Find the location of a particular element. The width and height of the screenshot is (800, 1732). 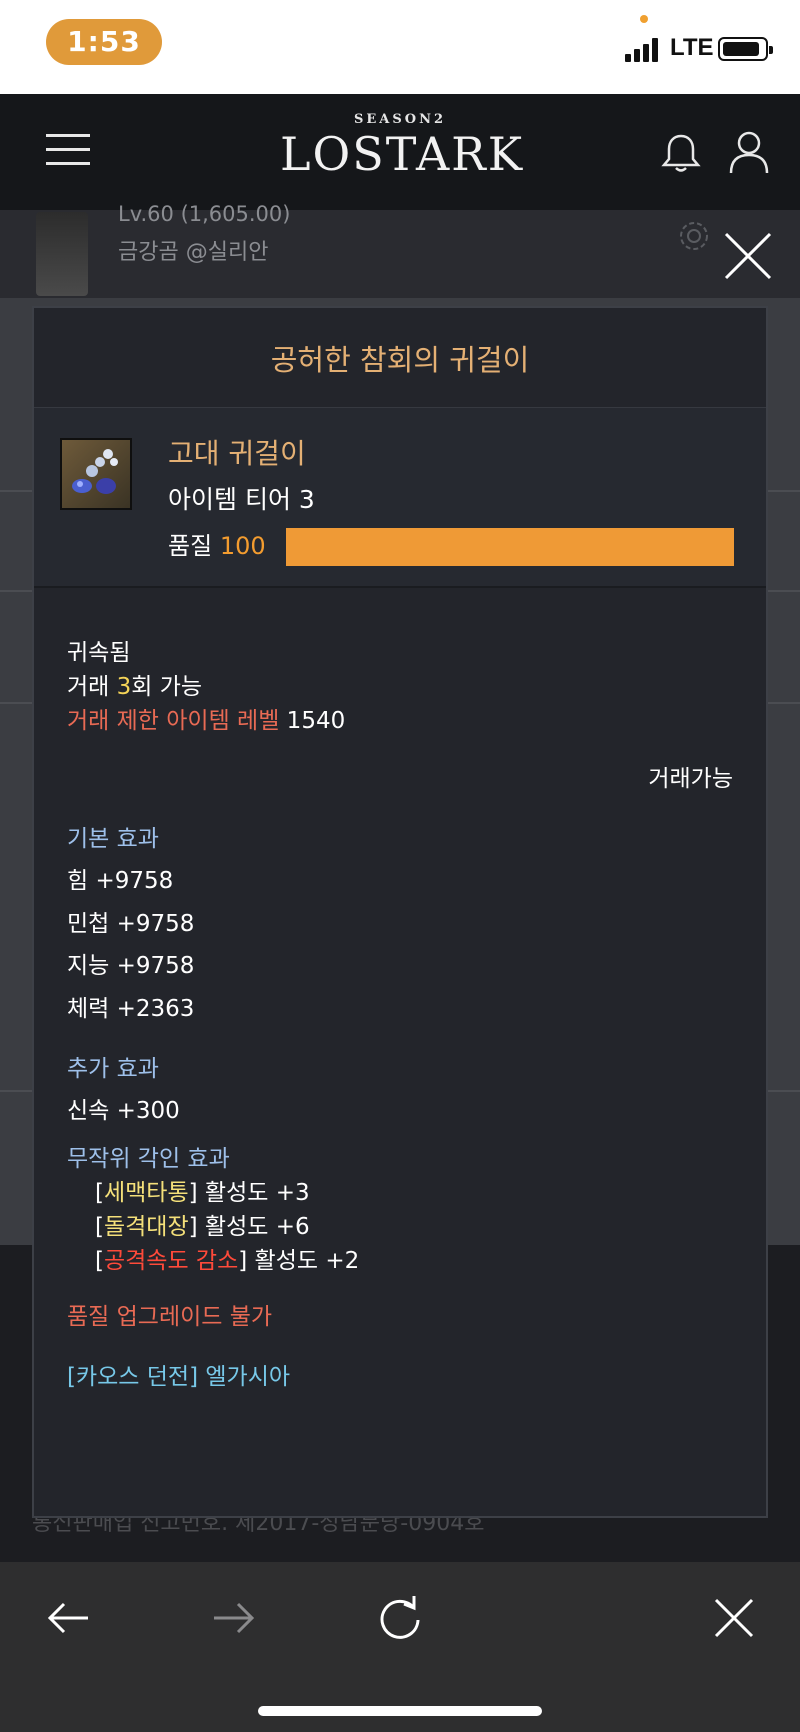

engraving-title: 무작위 각인 효과 is located at coordinates (148, 1158).